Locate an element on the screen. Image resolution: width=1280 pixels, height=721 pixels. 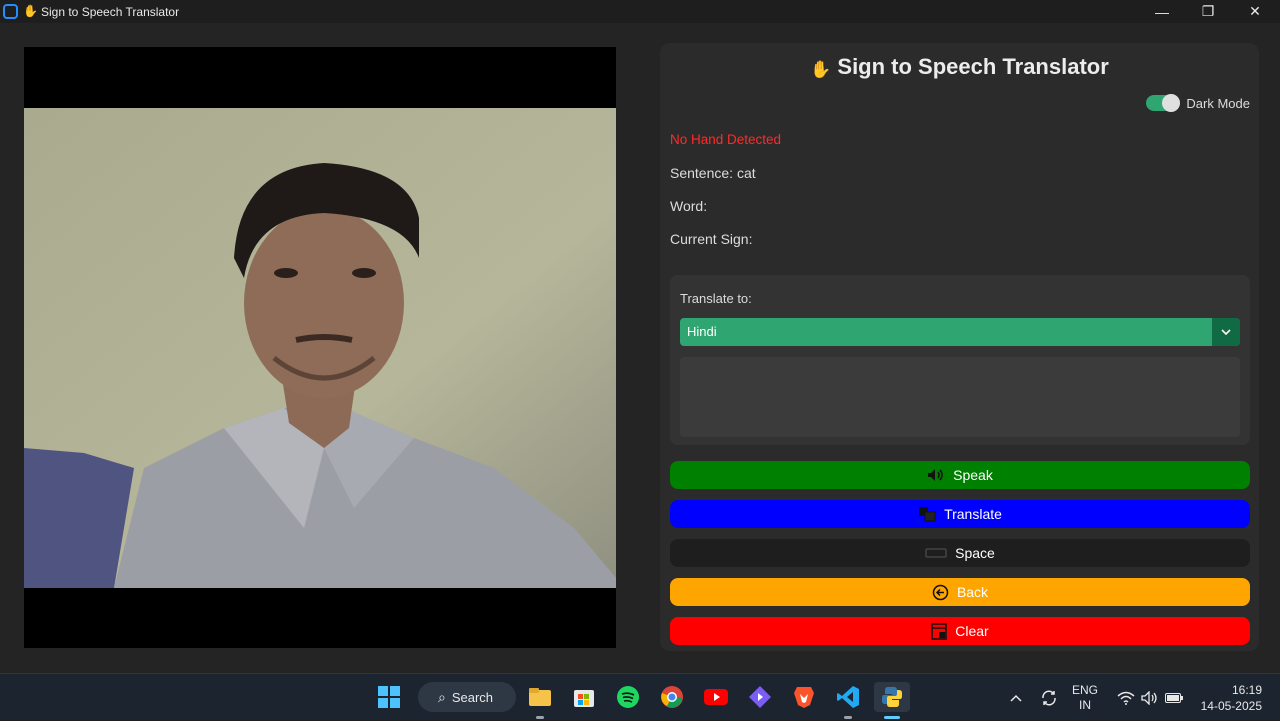
dark-mode-toggle-group: Dark Mode is located at coordinates (1198, 103).